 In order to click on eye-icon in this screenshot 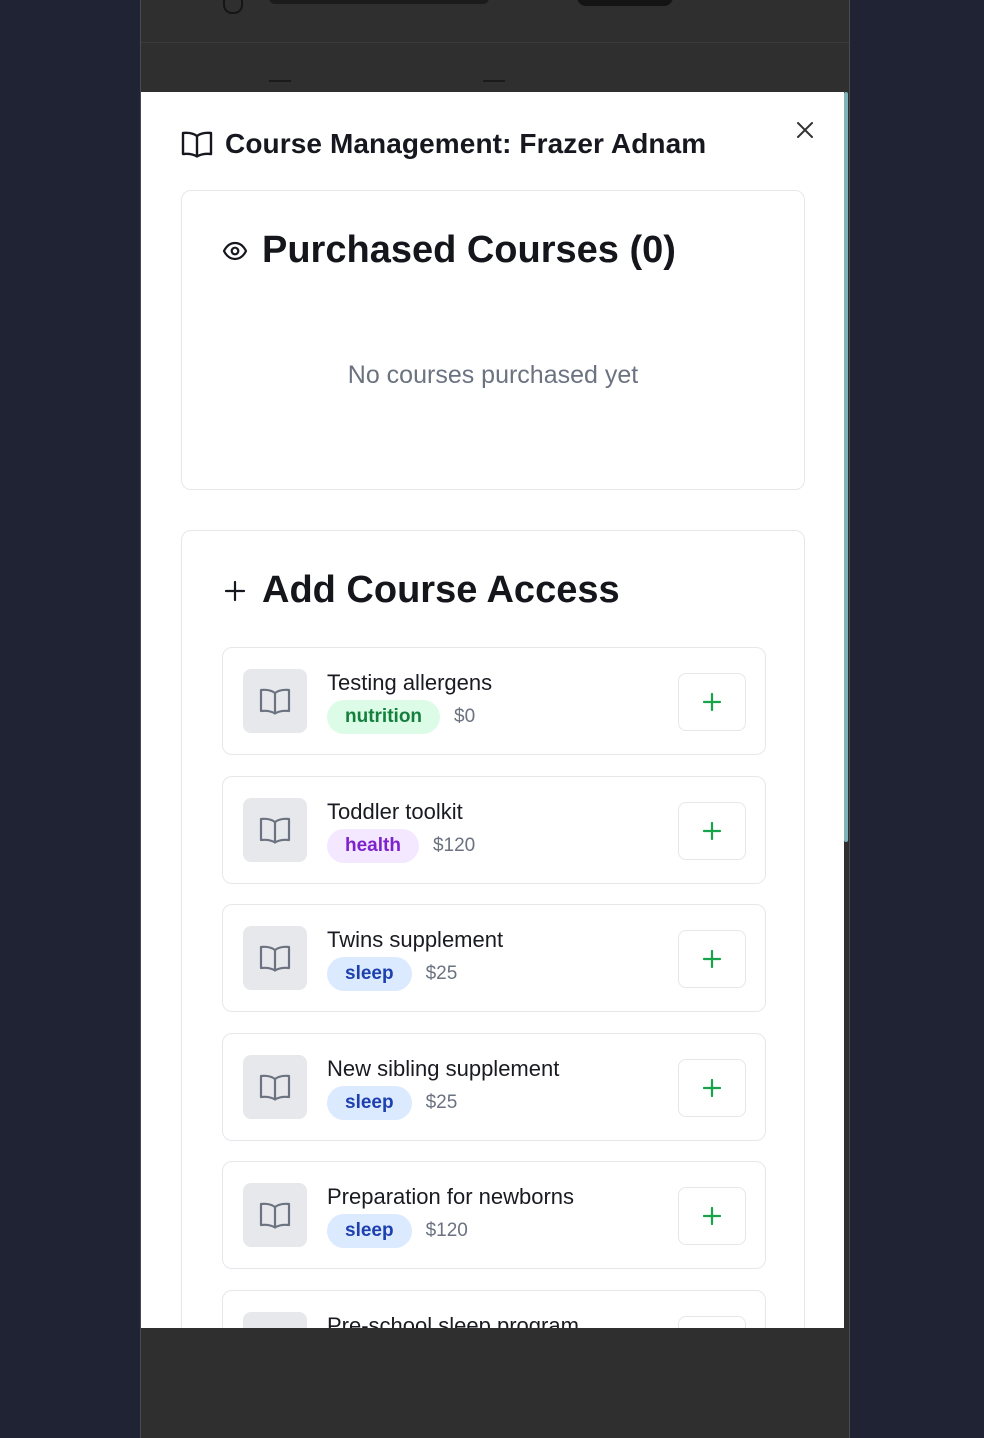, I will do `click(235, 250)`.